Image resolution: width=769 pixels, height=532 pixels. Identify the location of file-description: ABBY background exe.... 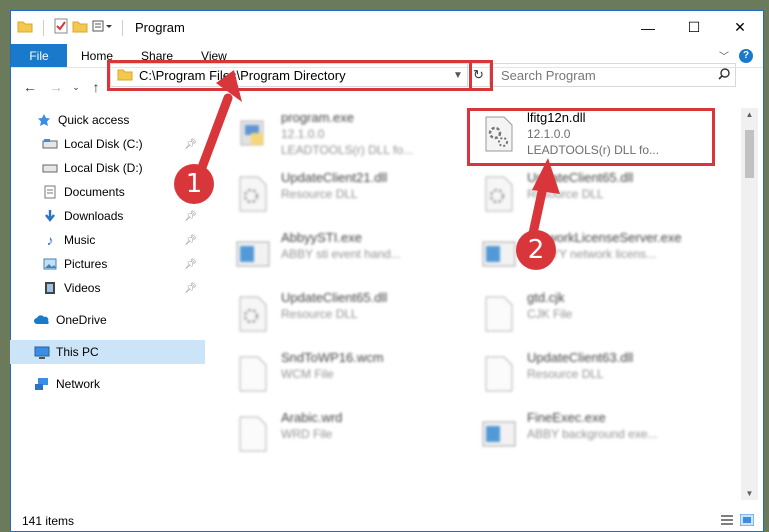
(592, 434).